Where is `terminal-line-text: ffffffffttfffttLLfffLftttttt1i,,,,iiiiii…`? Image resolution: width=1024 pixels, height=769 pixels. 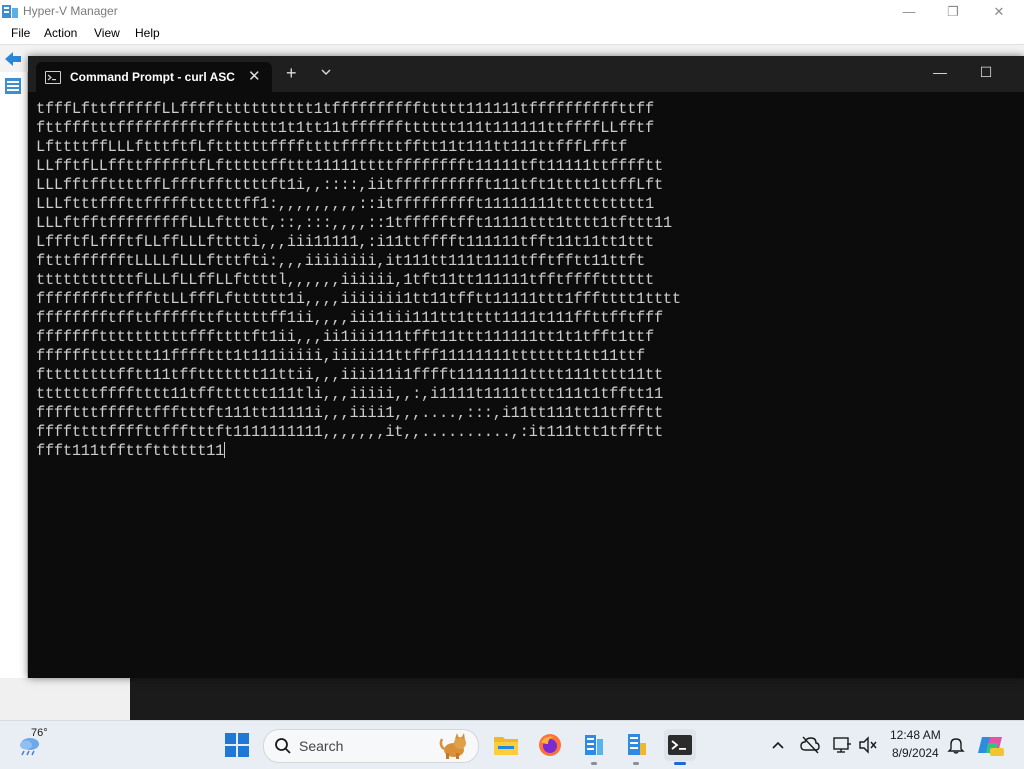 terminal-line-text: ffffffffttfffttLLfffLftttttt1i,,,,iiiiii… is located at coordinates (358, 299).